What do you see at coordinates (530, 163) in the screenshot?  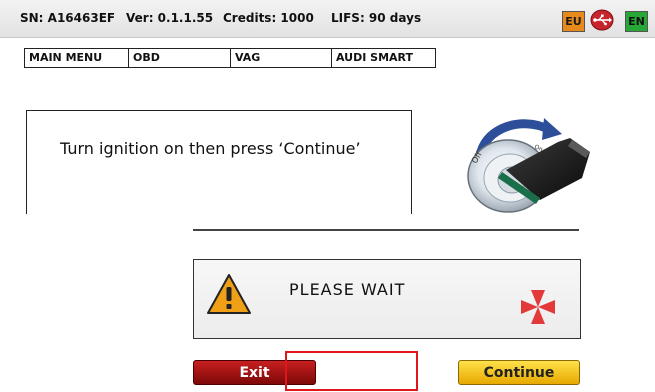 I see `ignition-key-icon: Off On` at bounding box center [530, 163].